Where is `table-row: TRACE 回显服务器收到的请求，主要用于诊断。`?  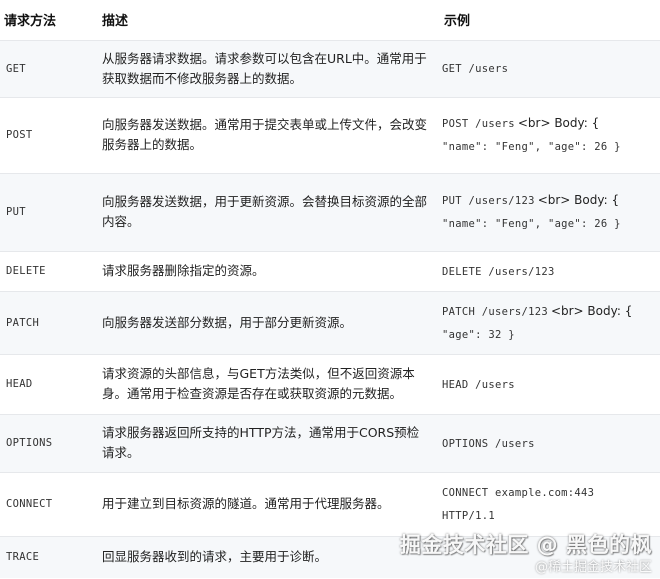
table-row: TRACE 回显服务器收到的请求，主要用于诊断。 is located at coordinates (330, 557).